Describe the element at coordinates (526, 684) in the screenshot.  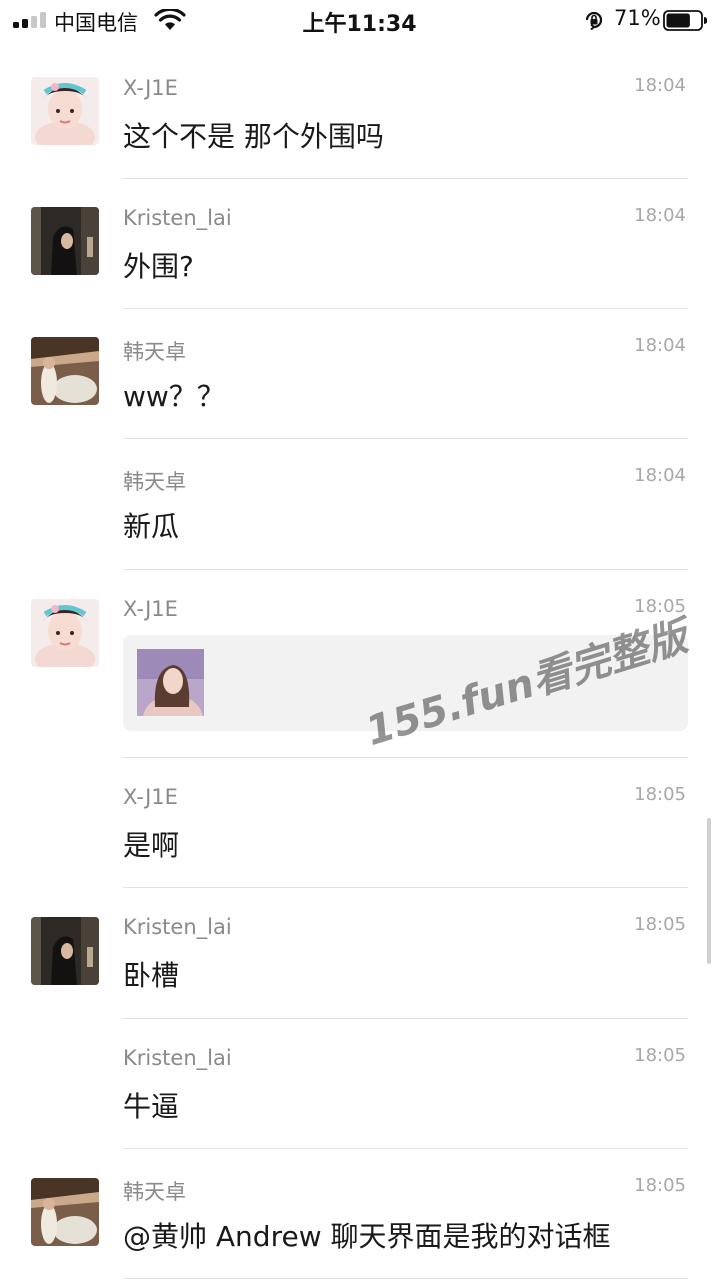
I see `watermark: 155.fun看完整版` at that location.